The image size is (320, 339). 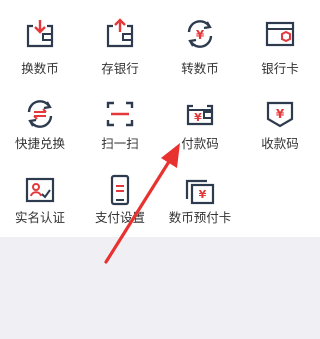 I want to click on payment-settings-icon, so click(x=120, y=190).